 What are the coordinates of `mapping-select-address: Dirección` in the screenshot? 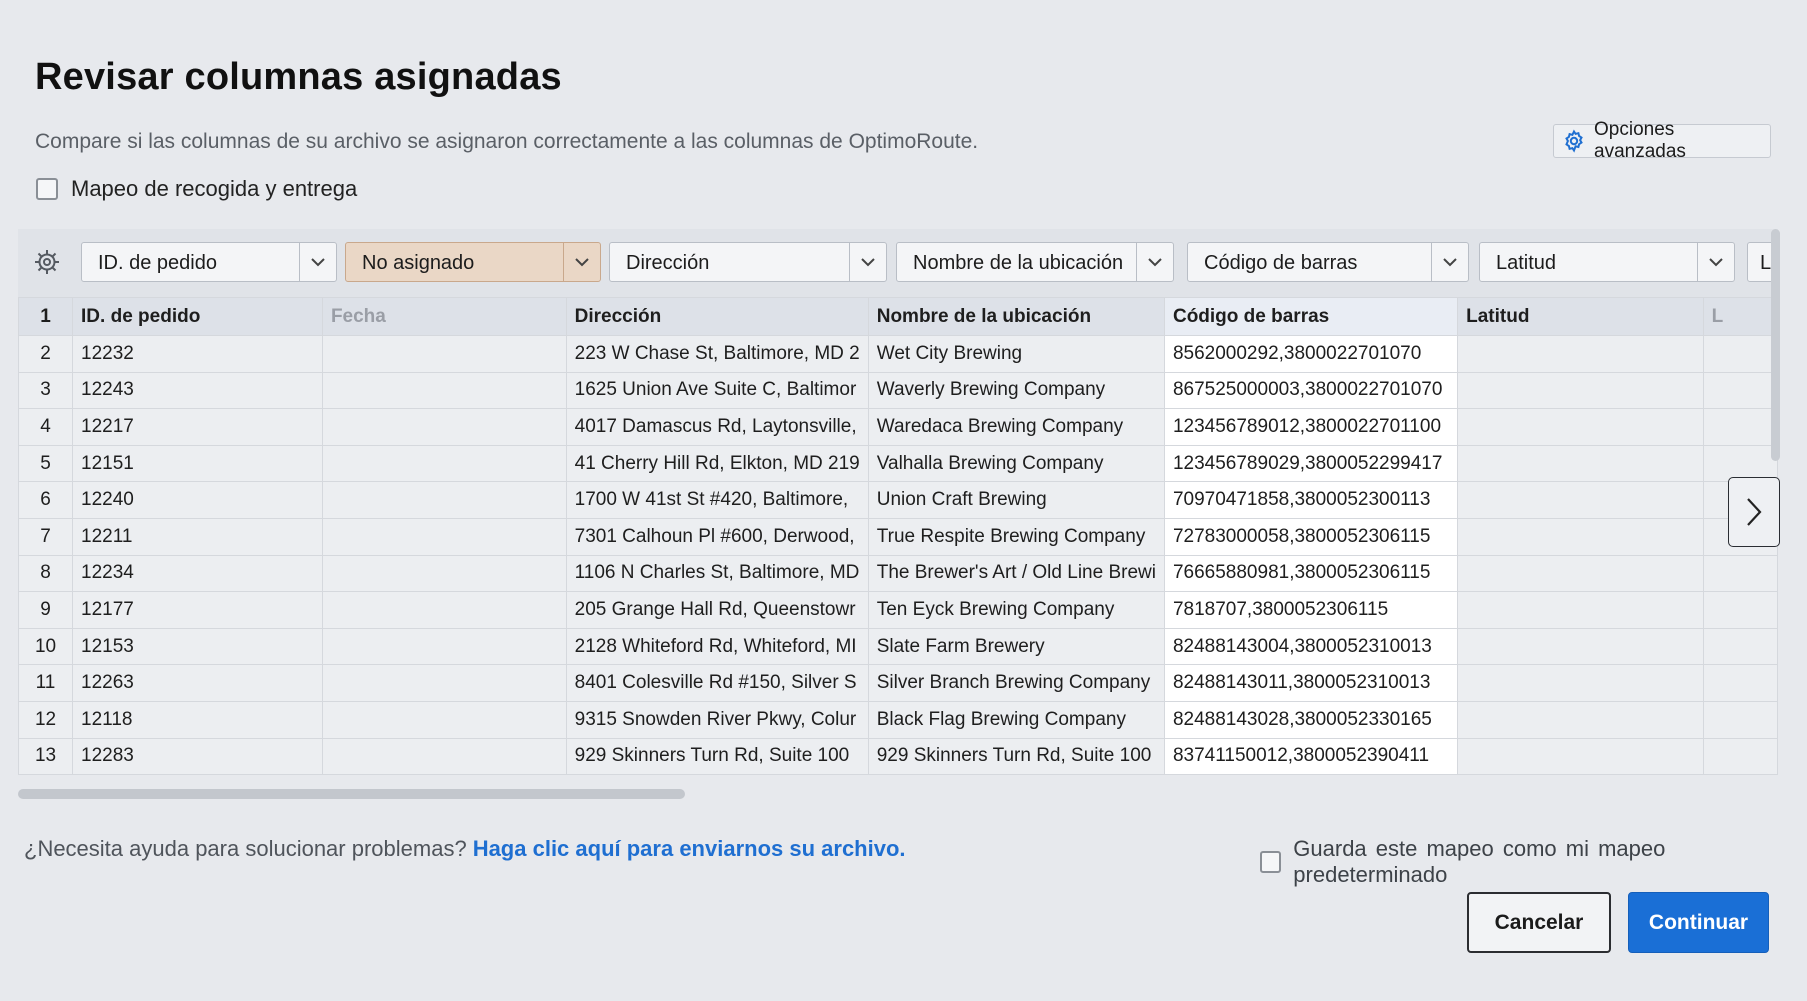 It's located at (748, 262).